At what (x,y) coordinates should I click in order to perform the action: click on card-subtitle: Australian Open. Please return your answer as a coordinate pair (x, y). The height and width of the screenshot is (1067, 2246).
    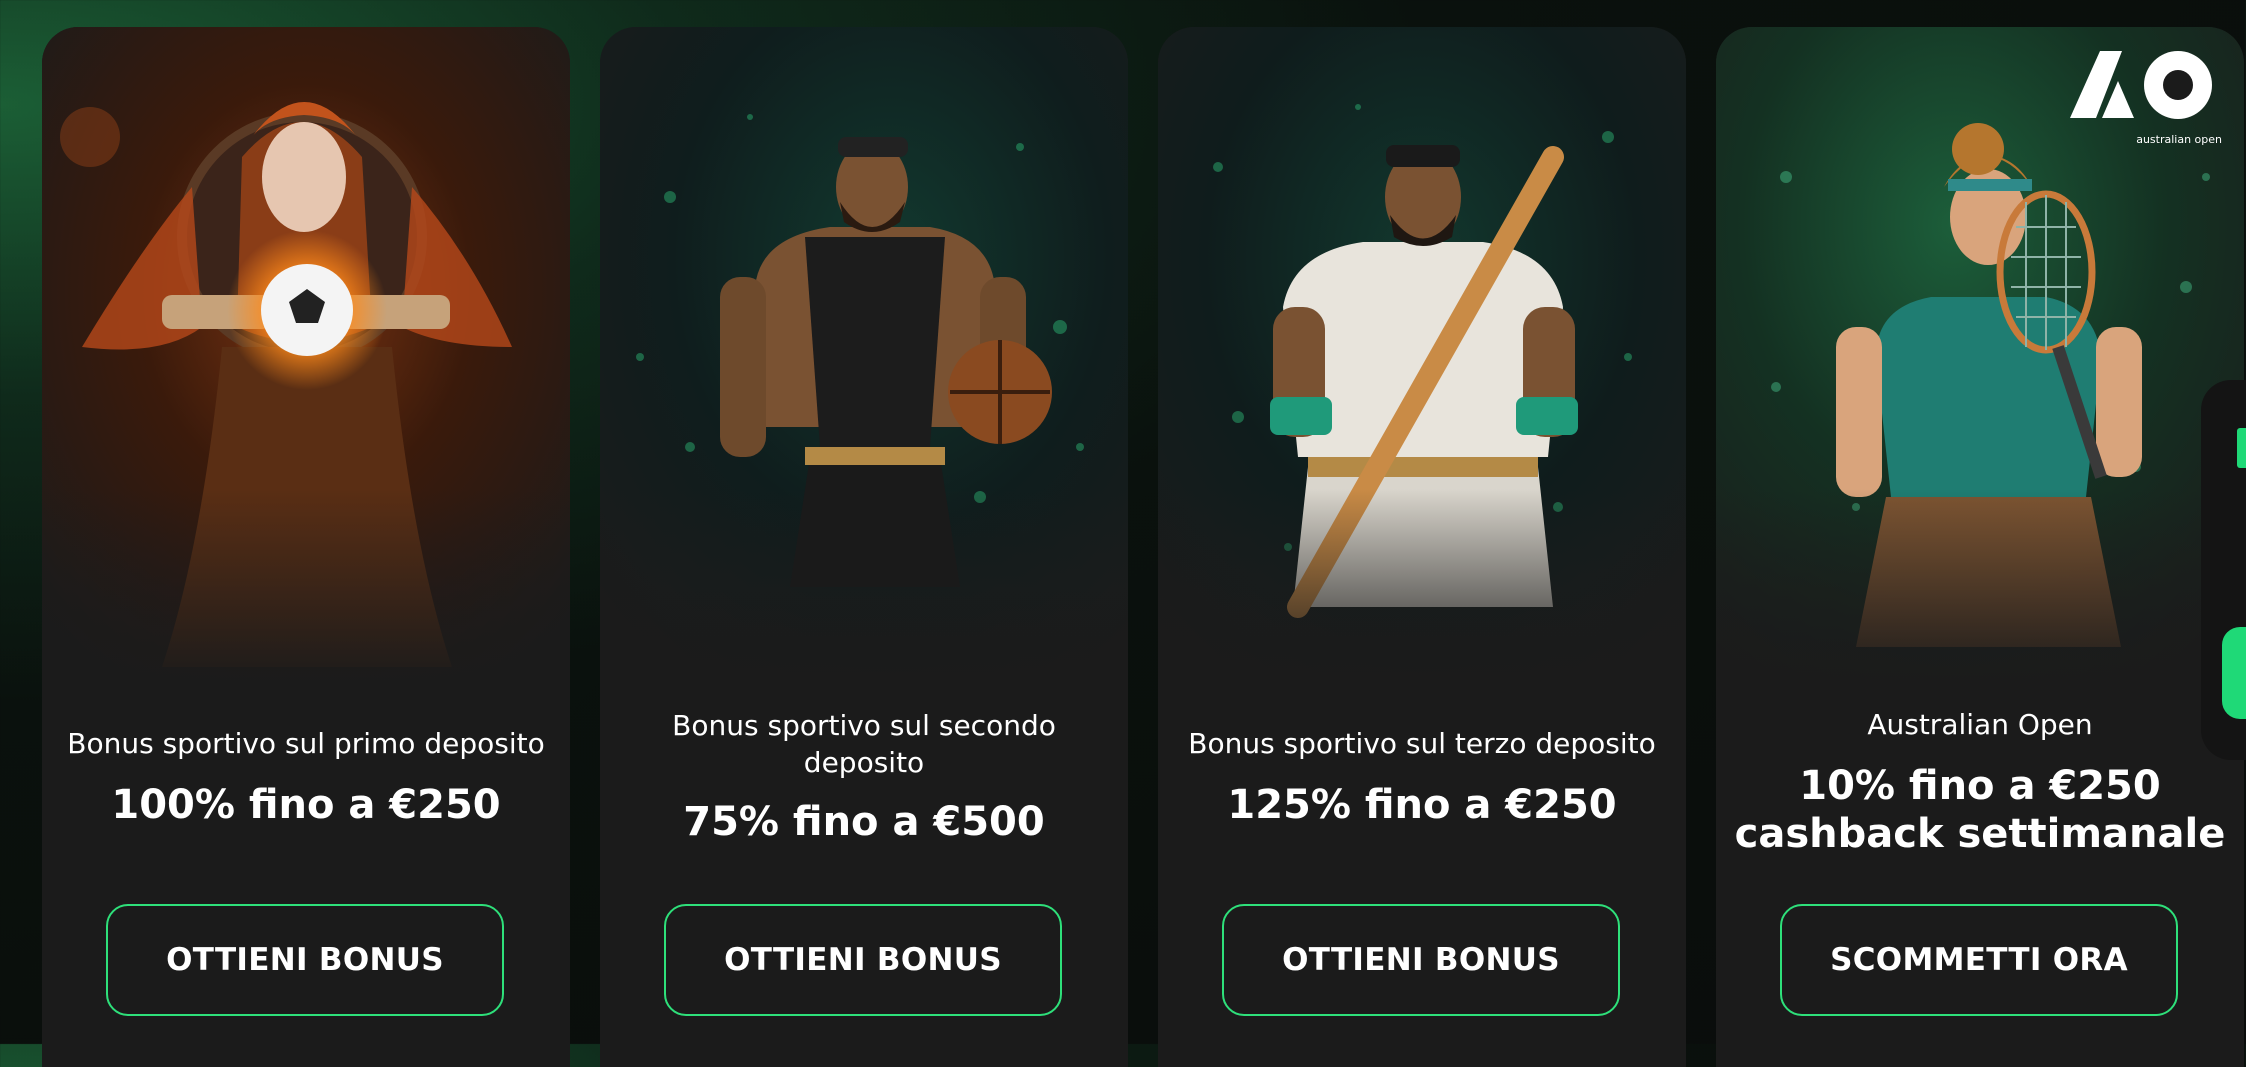
    Looking at the image, I should click on (1980, 724).